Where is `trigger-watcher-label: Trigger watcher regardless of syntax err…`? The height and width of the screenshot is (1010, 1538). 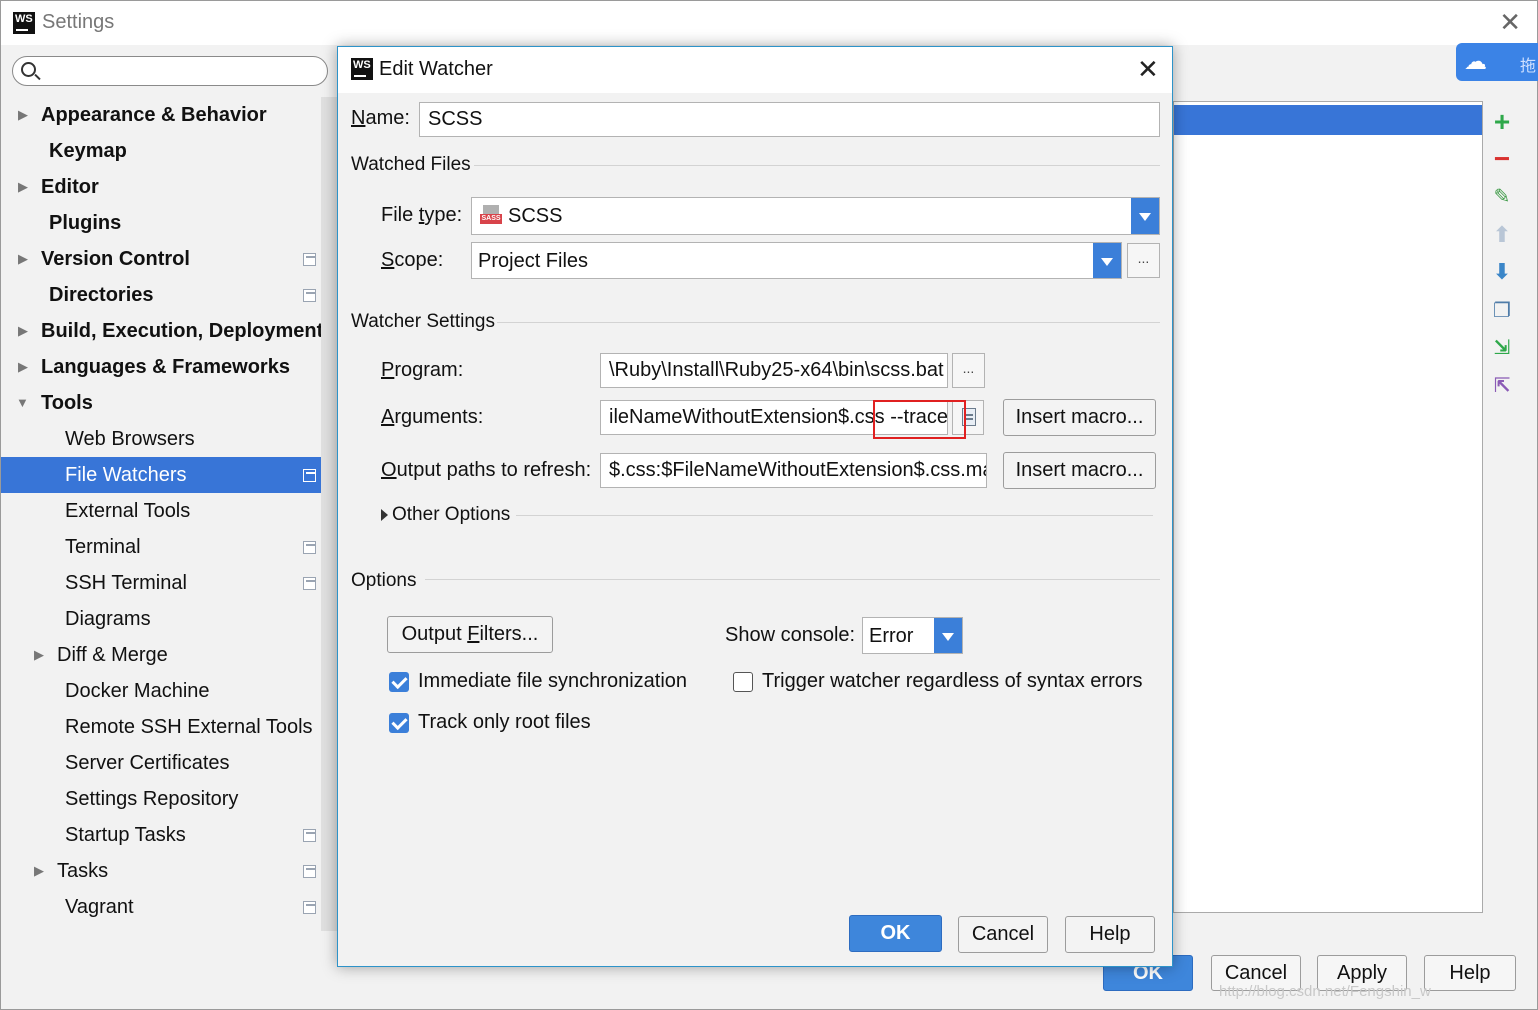
trigger-watcher-label: Trigger watcher regardless of syntax err… is located at coordinates (952, 681).